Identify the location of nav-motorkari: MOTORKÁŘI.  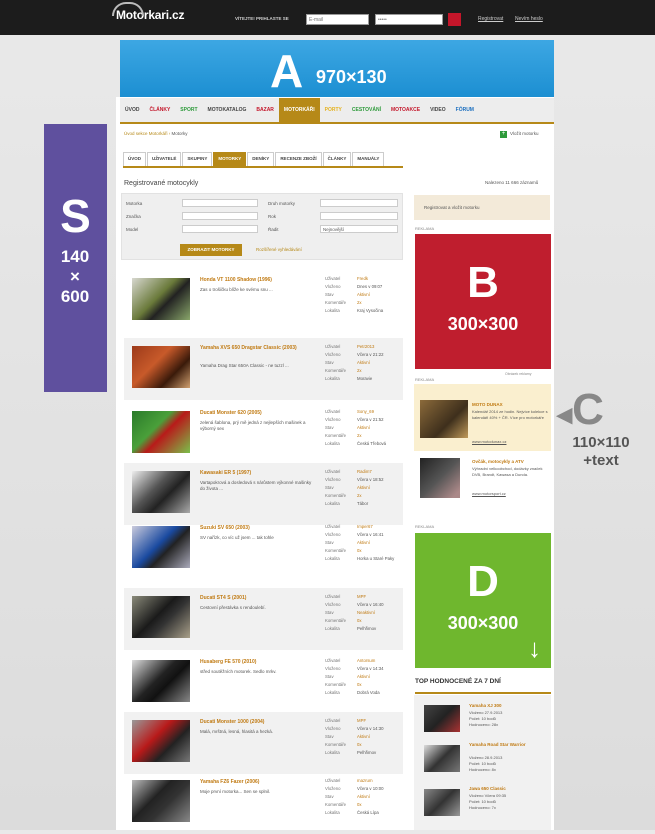
(299, 110).